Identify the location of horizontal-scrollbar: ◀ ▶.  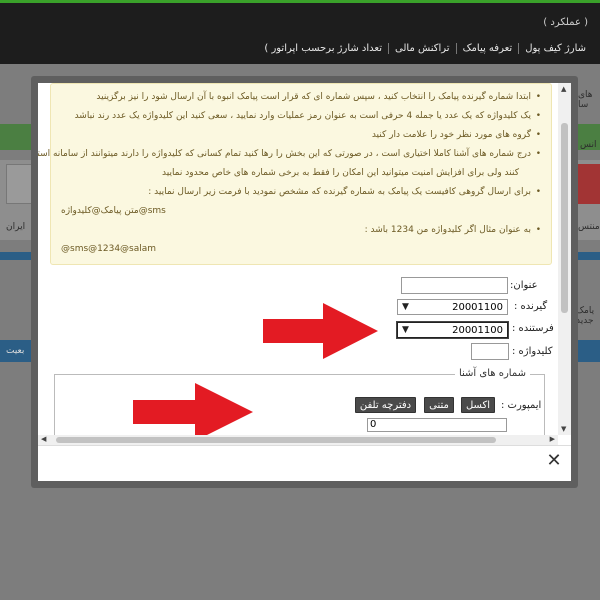
(298, 440).